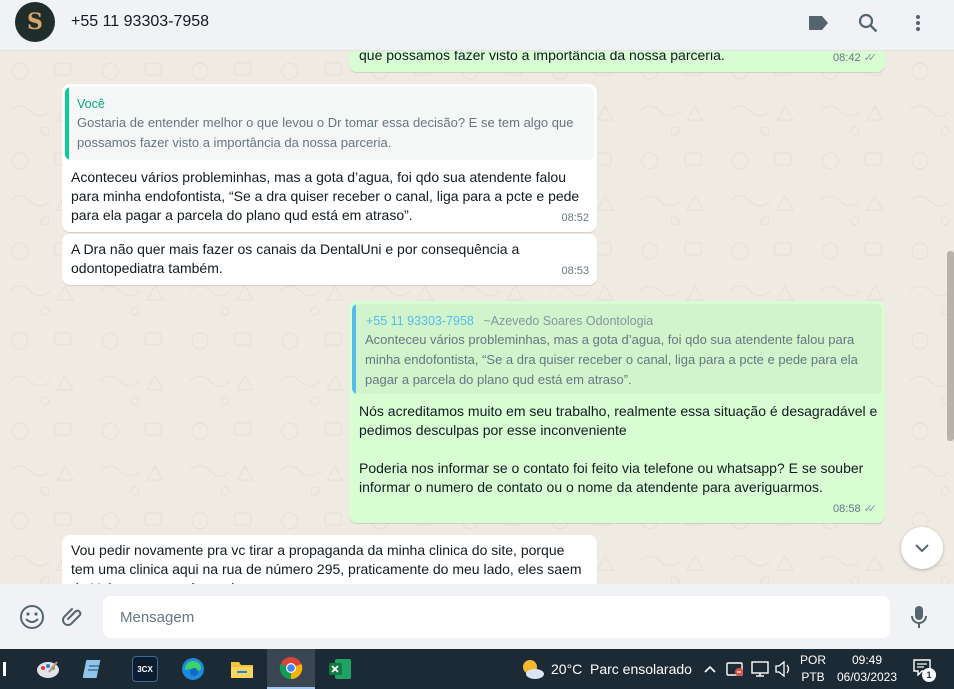 The image size is (954, 689). Describe the element at coordinates (847, 509) in the screenshot. I see `message-timestamp: 08:58` at that location.